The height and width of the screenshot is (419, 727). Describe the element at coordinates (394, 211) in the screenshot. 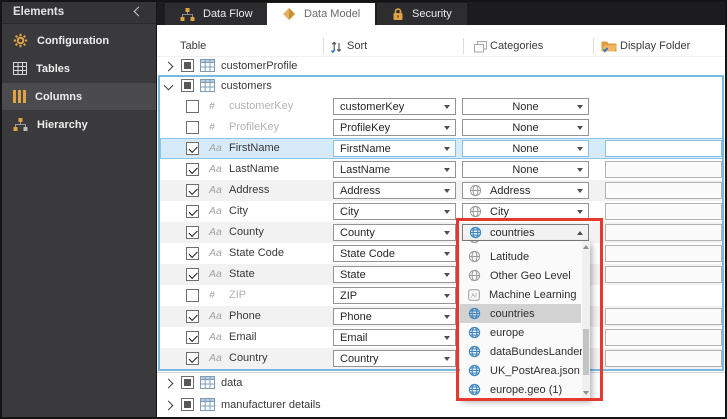

I see `sort-dropdown: City` at that location.